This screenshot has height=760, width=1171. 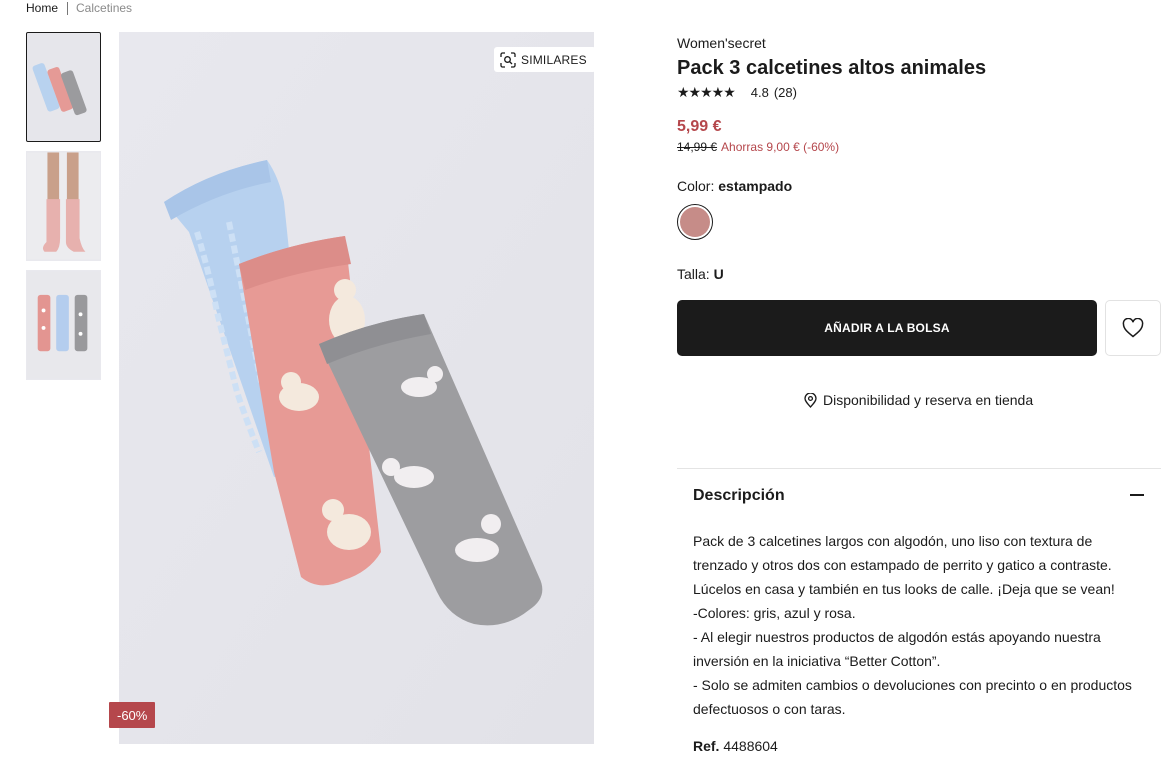 I want to click on socks-flat-thumb-image, so click(x=63, y=87).